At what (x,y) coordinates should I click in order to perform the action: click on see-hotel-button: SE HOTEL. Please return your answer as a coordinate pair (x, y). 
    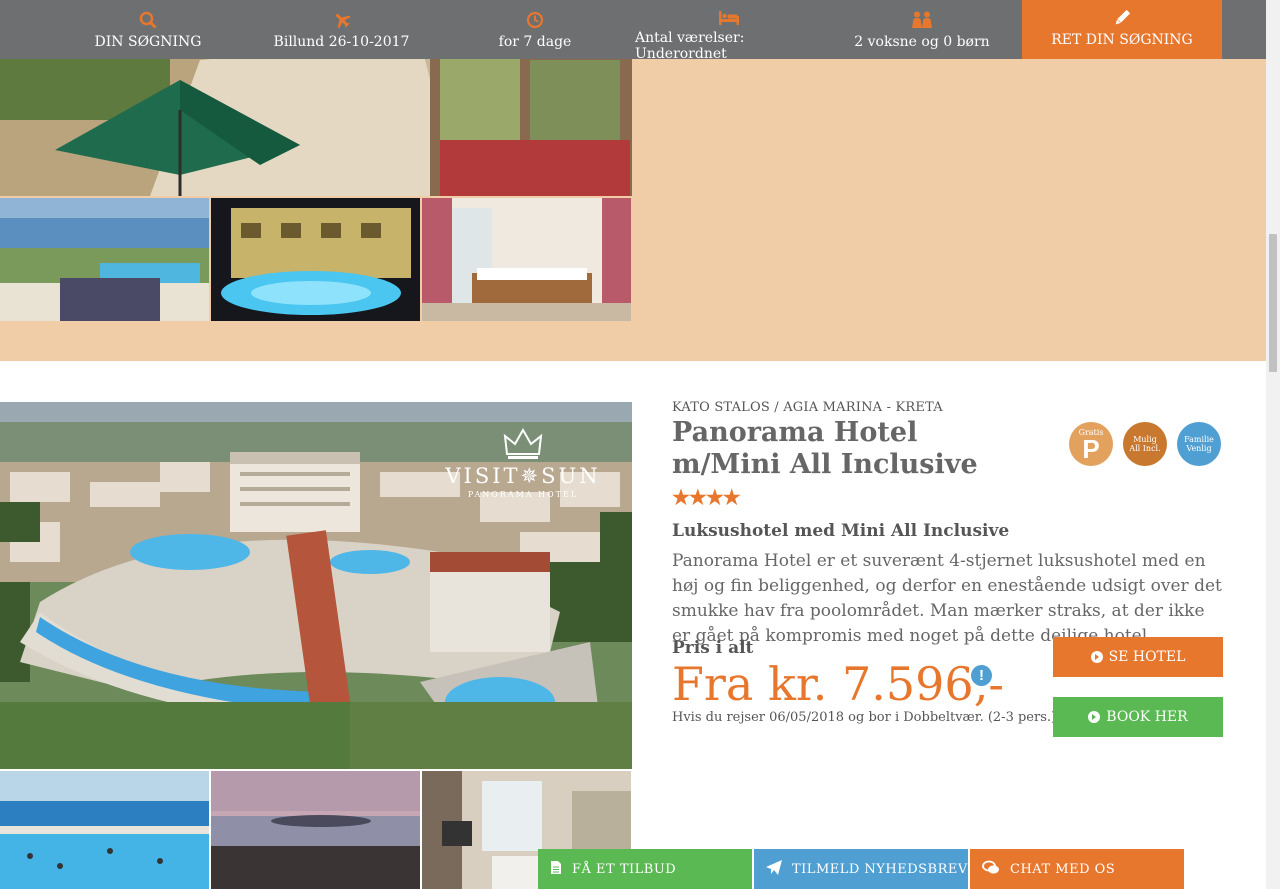
    Looking at the image, I should click on (1138, 657).